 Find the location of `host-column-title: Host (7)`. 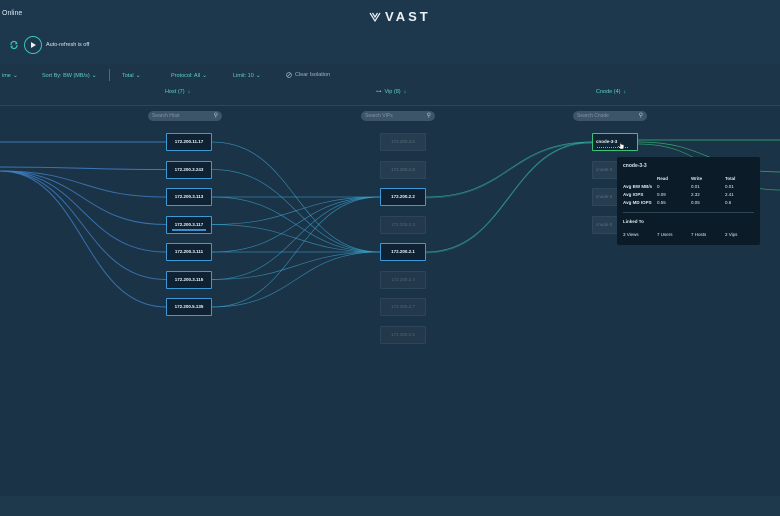

host-column-title: Host (7) is located at coordinates (175, 92).